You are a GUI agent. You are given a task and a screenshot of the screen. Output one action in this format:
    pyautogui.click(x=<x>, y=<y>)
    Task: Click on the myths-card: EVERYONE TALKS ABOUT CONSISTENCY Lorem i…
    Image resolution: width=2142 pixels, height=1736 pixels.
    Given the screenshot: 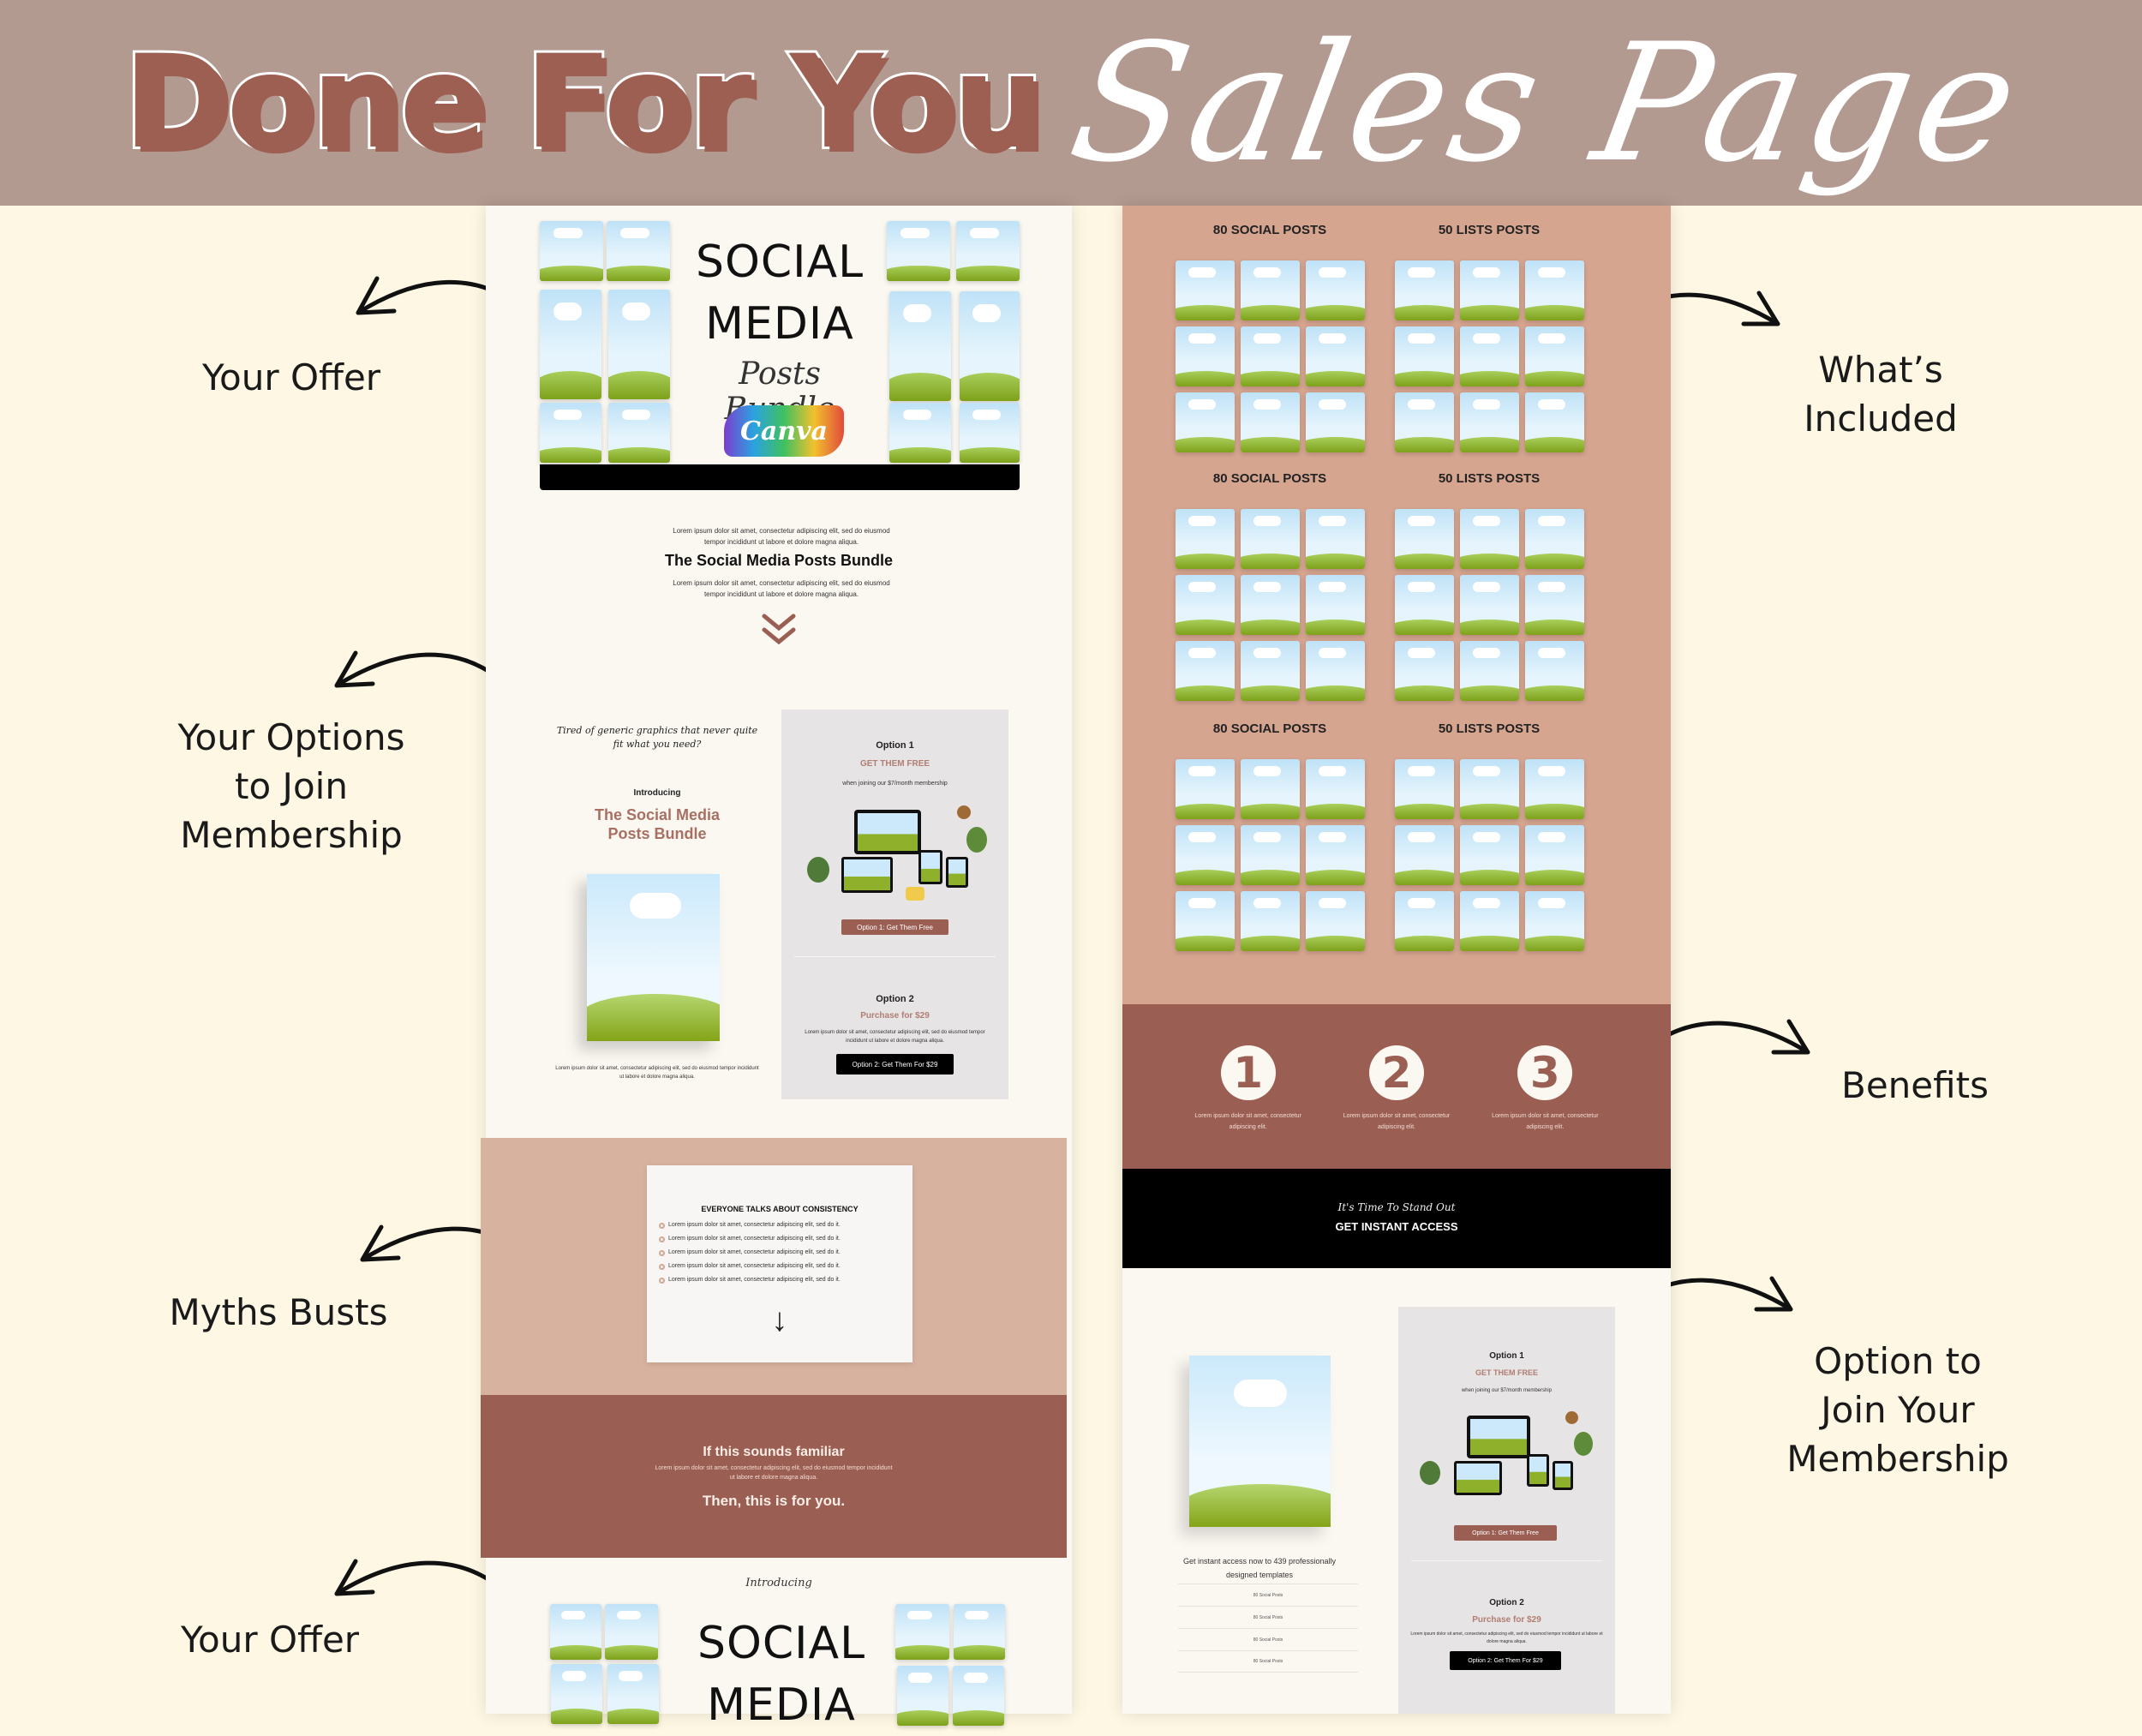 What is the action you would take?
    pyautogui.click(x=780, y=1263)
    